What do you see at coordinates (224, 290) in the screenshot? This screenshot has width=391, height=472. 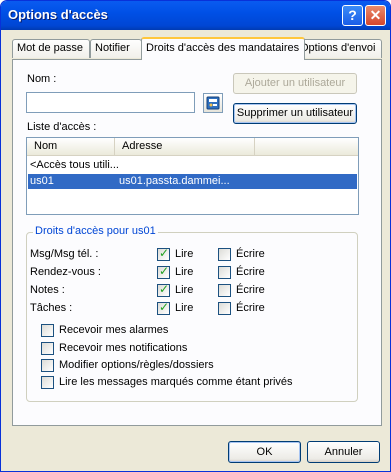 I see `notes-write-checkbox` at bounding box center [224, 290].